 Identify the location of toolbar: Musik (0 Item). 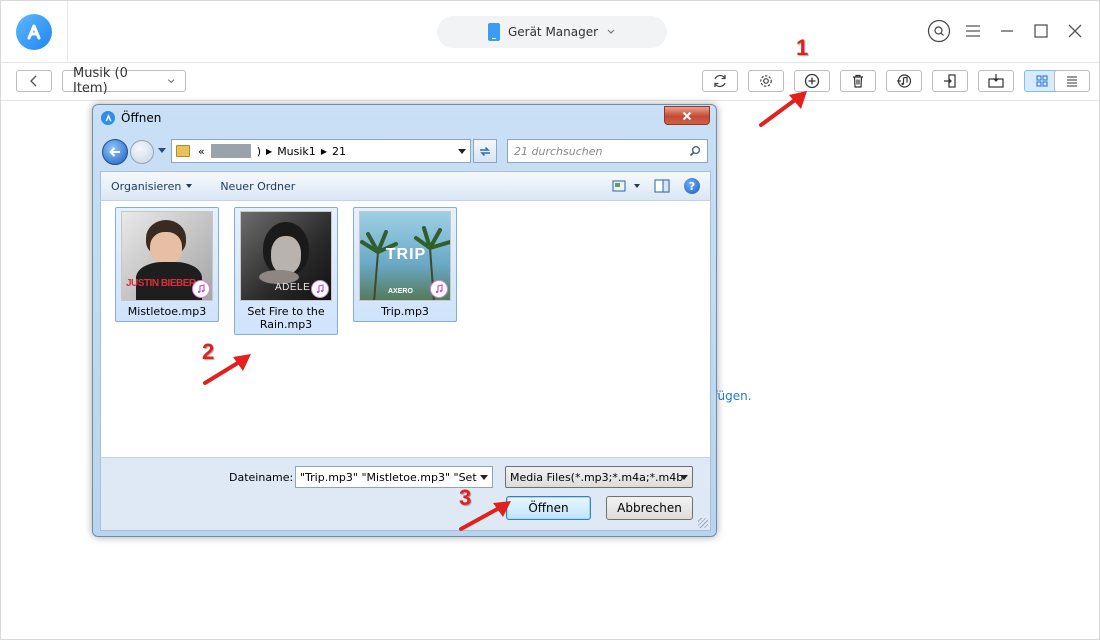
(550, 82).